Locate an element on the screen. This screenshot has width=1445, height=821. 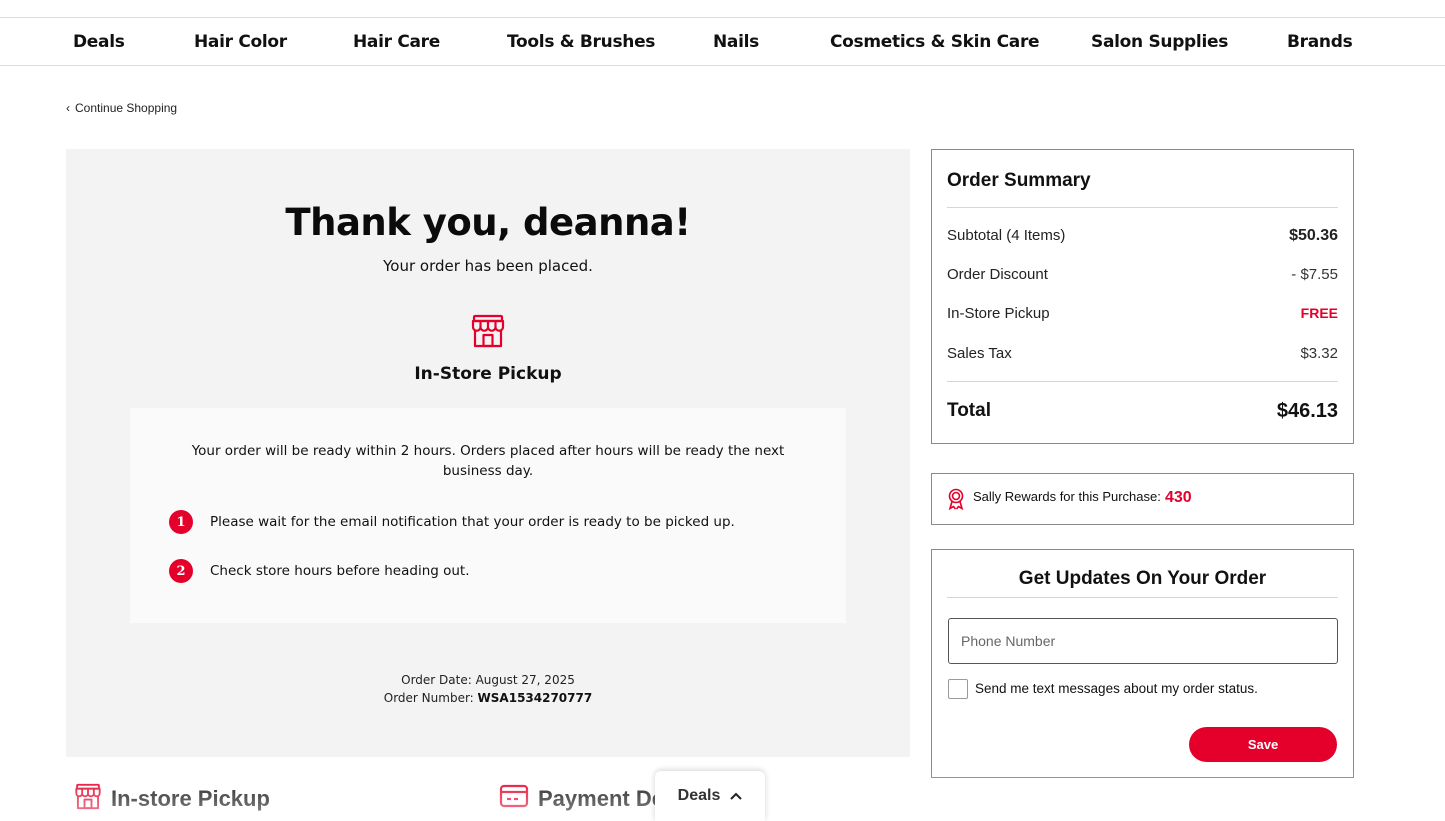
payment-section-header: Payment De is located at coordinates (581, 798).